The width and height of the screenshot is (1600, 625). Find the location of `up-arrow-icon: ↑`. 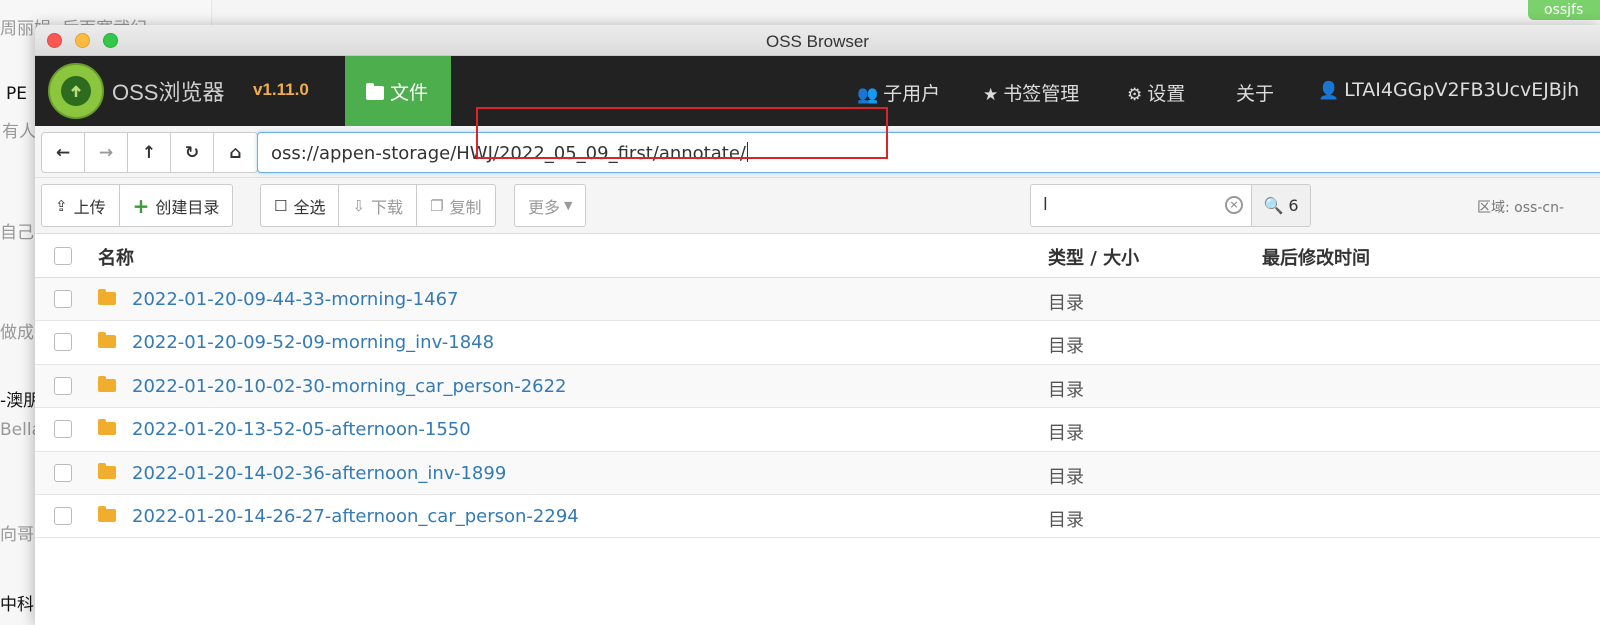

up-arrow-icon: ↑ is located at coordinates (149, 152).